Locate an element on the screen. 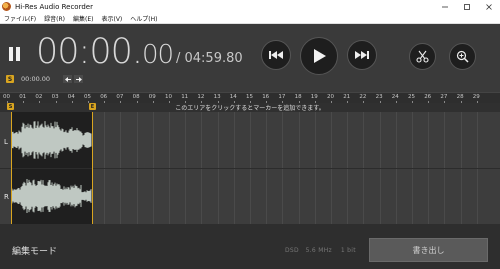 The image size is (500, 269). app-logo-icon is located at coordinates (6, 6).